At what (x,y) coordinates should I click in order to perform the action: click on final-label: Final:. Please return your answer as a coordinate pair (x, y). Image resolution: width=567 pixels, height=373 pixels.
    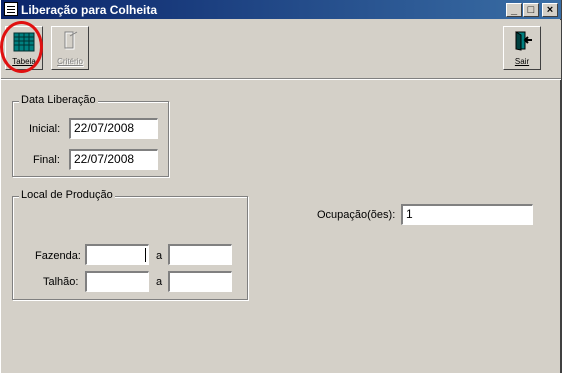
    Looking at the image, I should click on (46, 160).